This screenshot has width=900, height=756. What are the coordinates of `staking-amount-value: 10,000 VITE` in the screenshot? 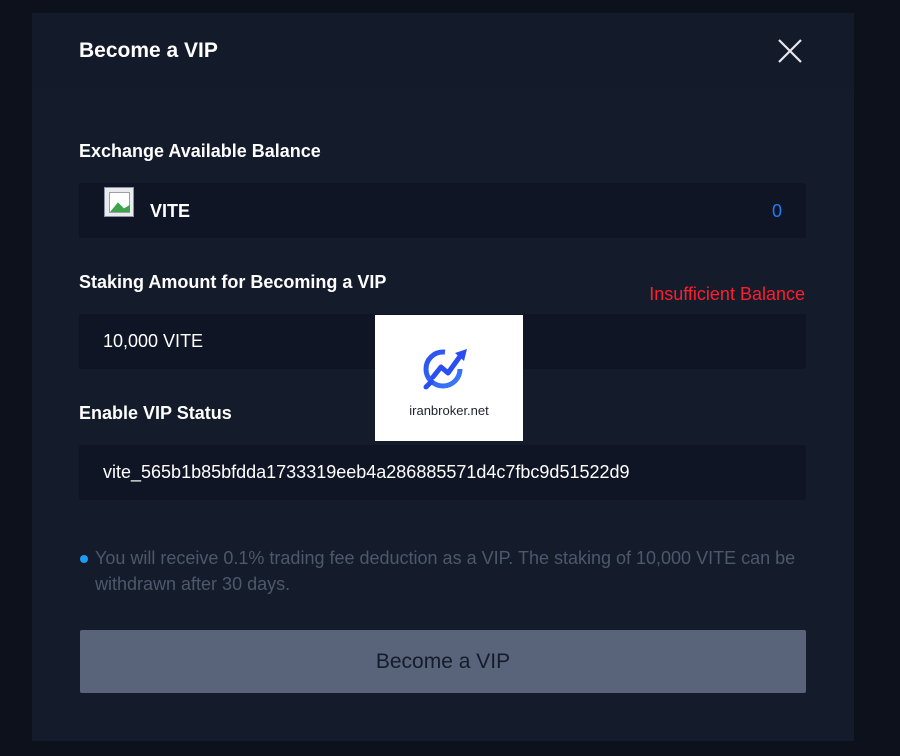 It's located at (153, 341).